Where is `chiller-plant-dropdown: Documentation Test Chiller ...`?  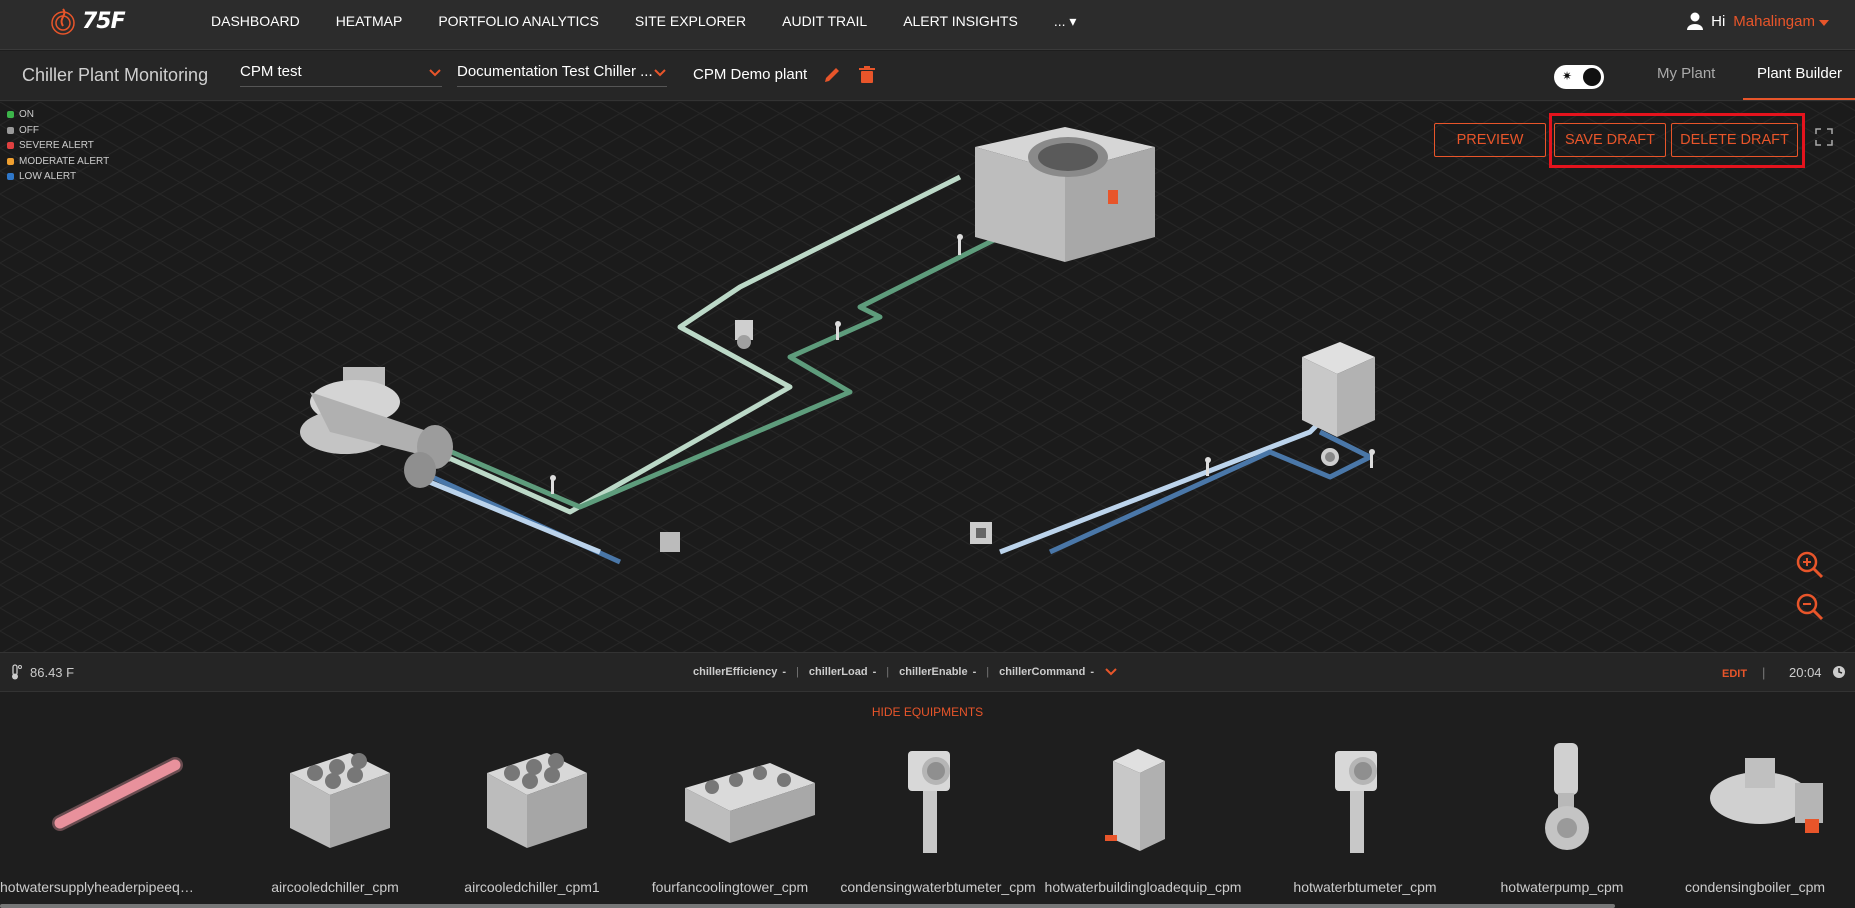 chiller-plant-dropdown: Documentation Test Chiller ... is located at coordinates (562, 75).